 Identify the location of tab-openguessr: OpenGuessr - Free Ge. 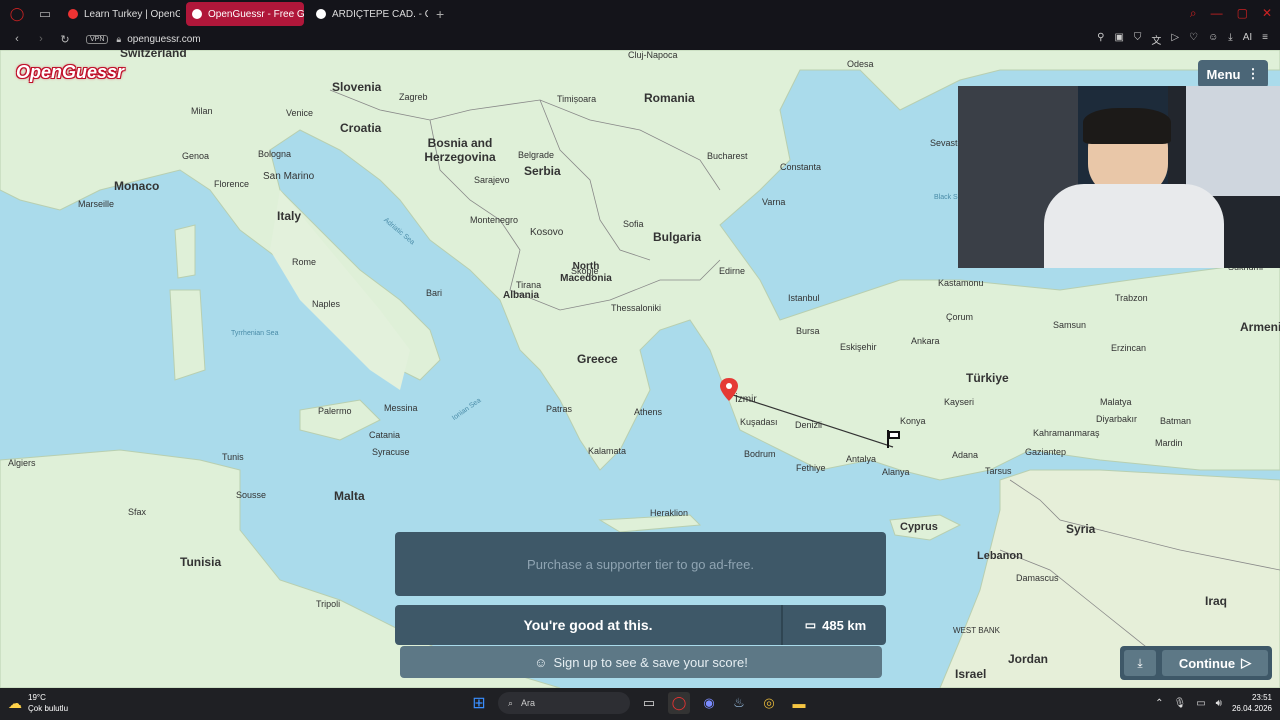
(245, 14).